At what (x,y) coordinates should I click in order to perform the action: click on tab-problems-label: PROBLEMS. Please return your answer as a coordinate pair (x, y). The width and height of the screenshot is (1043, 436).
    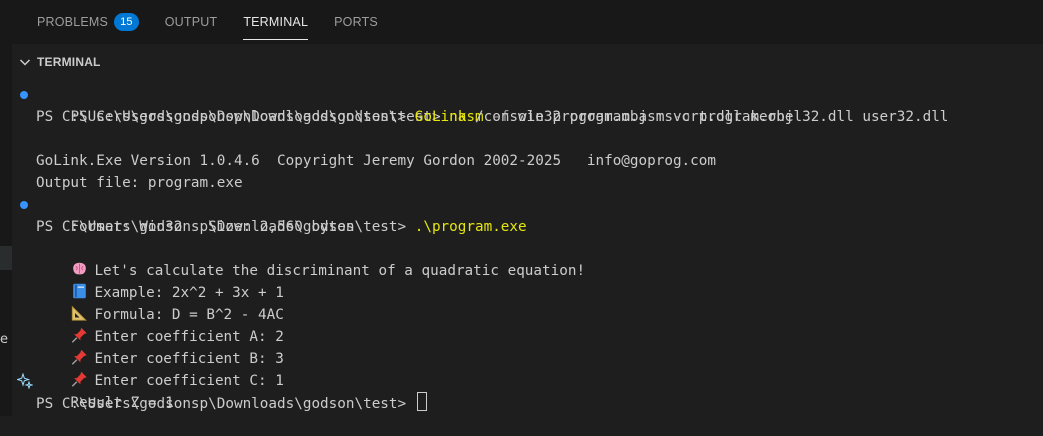
    Looking at the image, I should click on (73, 22).